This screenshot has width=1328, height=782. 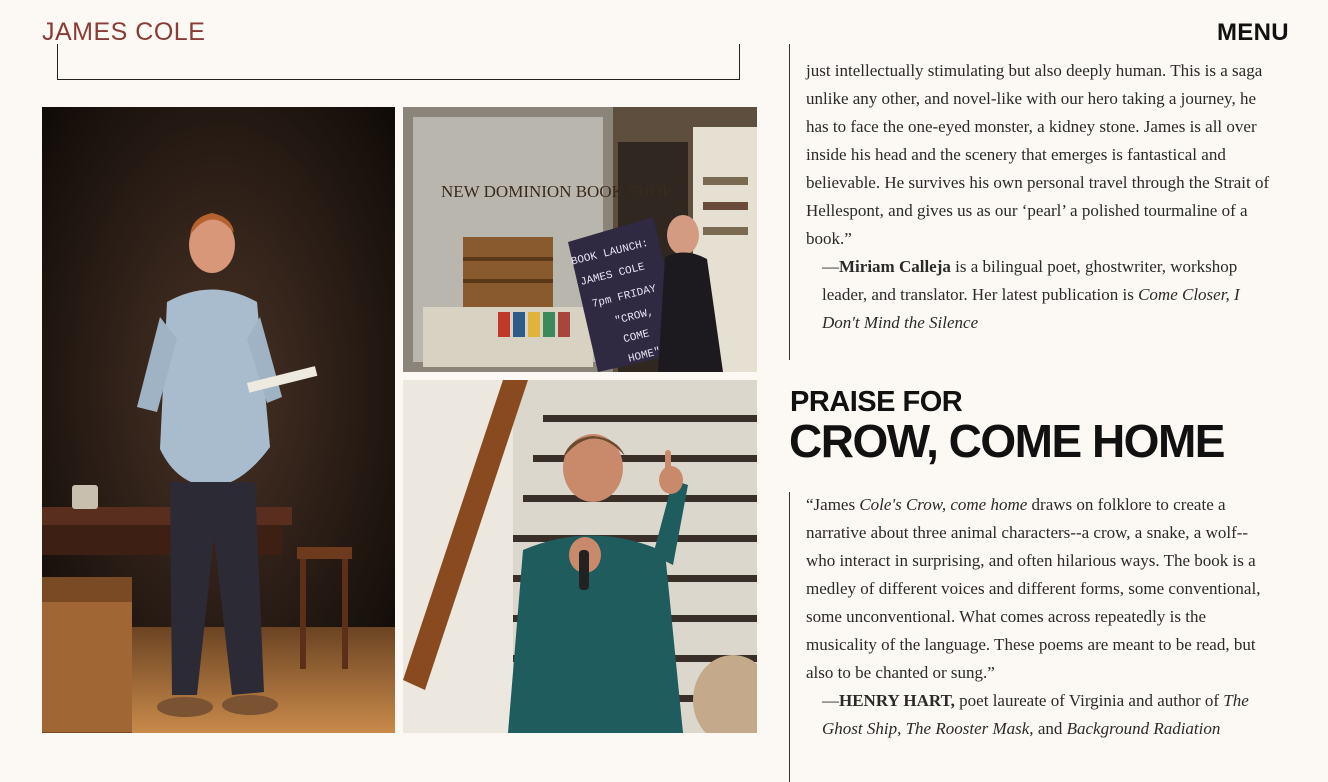 I want to click on and-text: and, so click(x=1050, y=728).